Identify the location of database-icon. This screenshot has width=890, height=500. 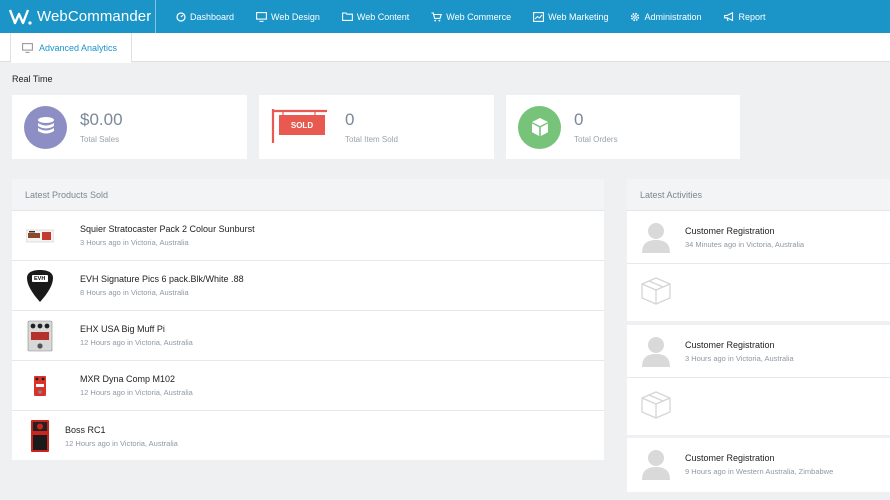
(45, 127).